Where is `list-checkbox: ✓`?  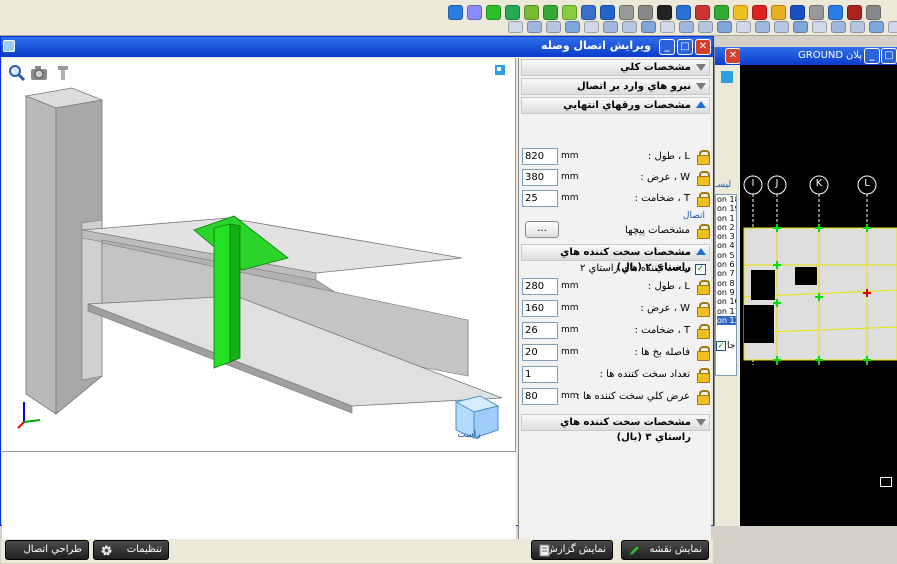 list-checkbox: ✓ is located at coordinates (721, 346).